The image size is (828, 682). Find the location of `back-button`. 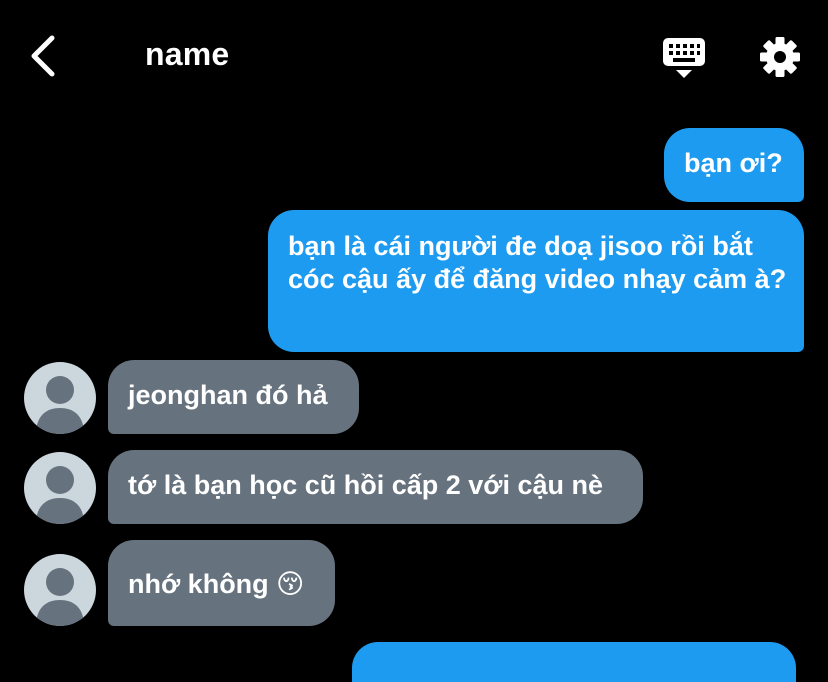

back-button is located at coordinates (46, 56).